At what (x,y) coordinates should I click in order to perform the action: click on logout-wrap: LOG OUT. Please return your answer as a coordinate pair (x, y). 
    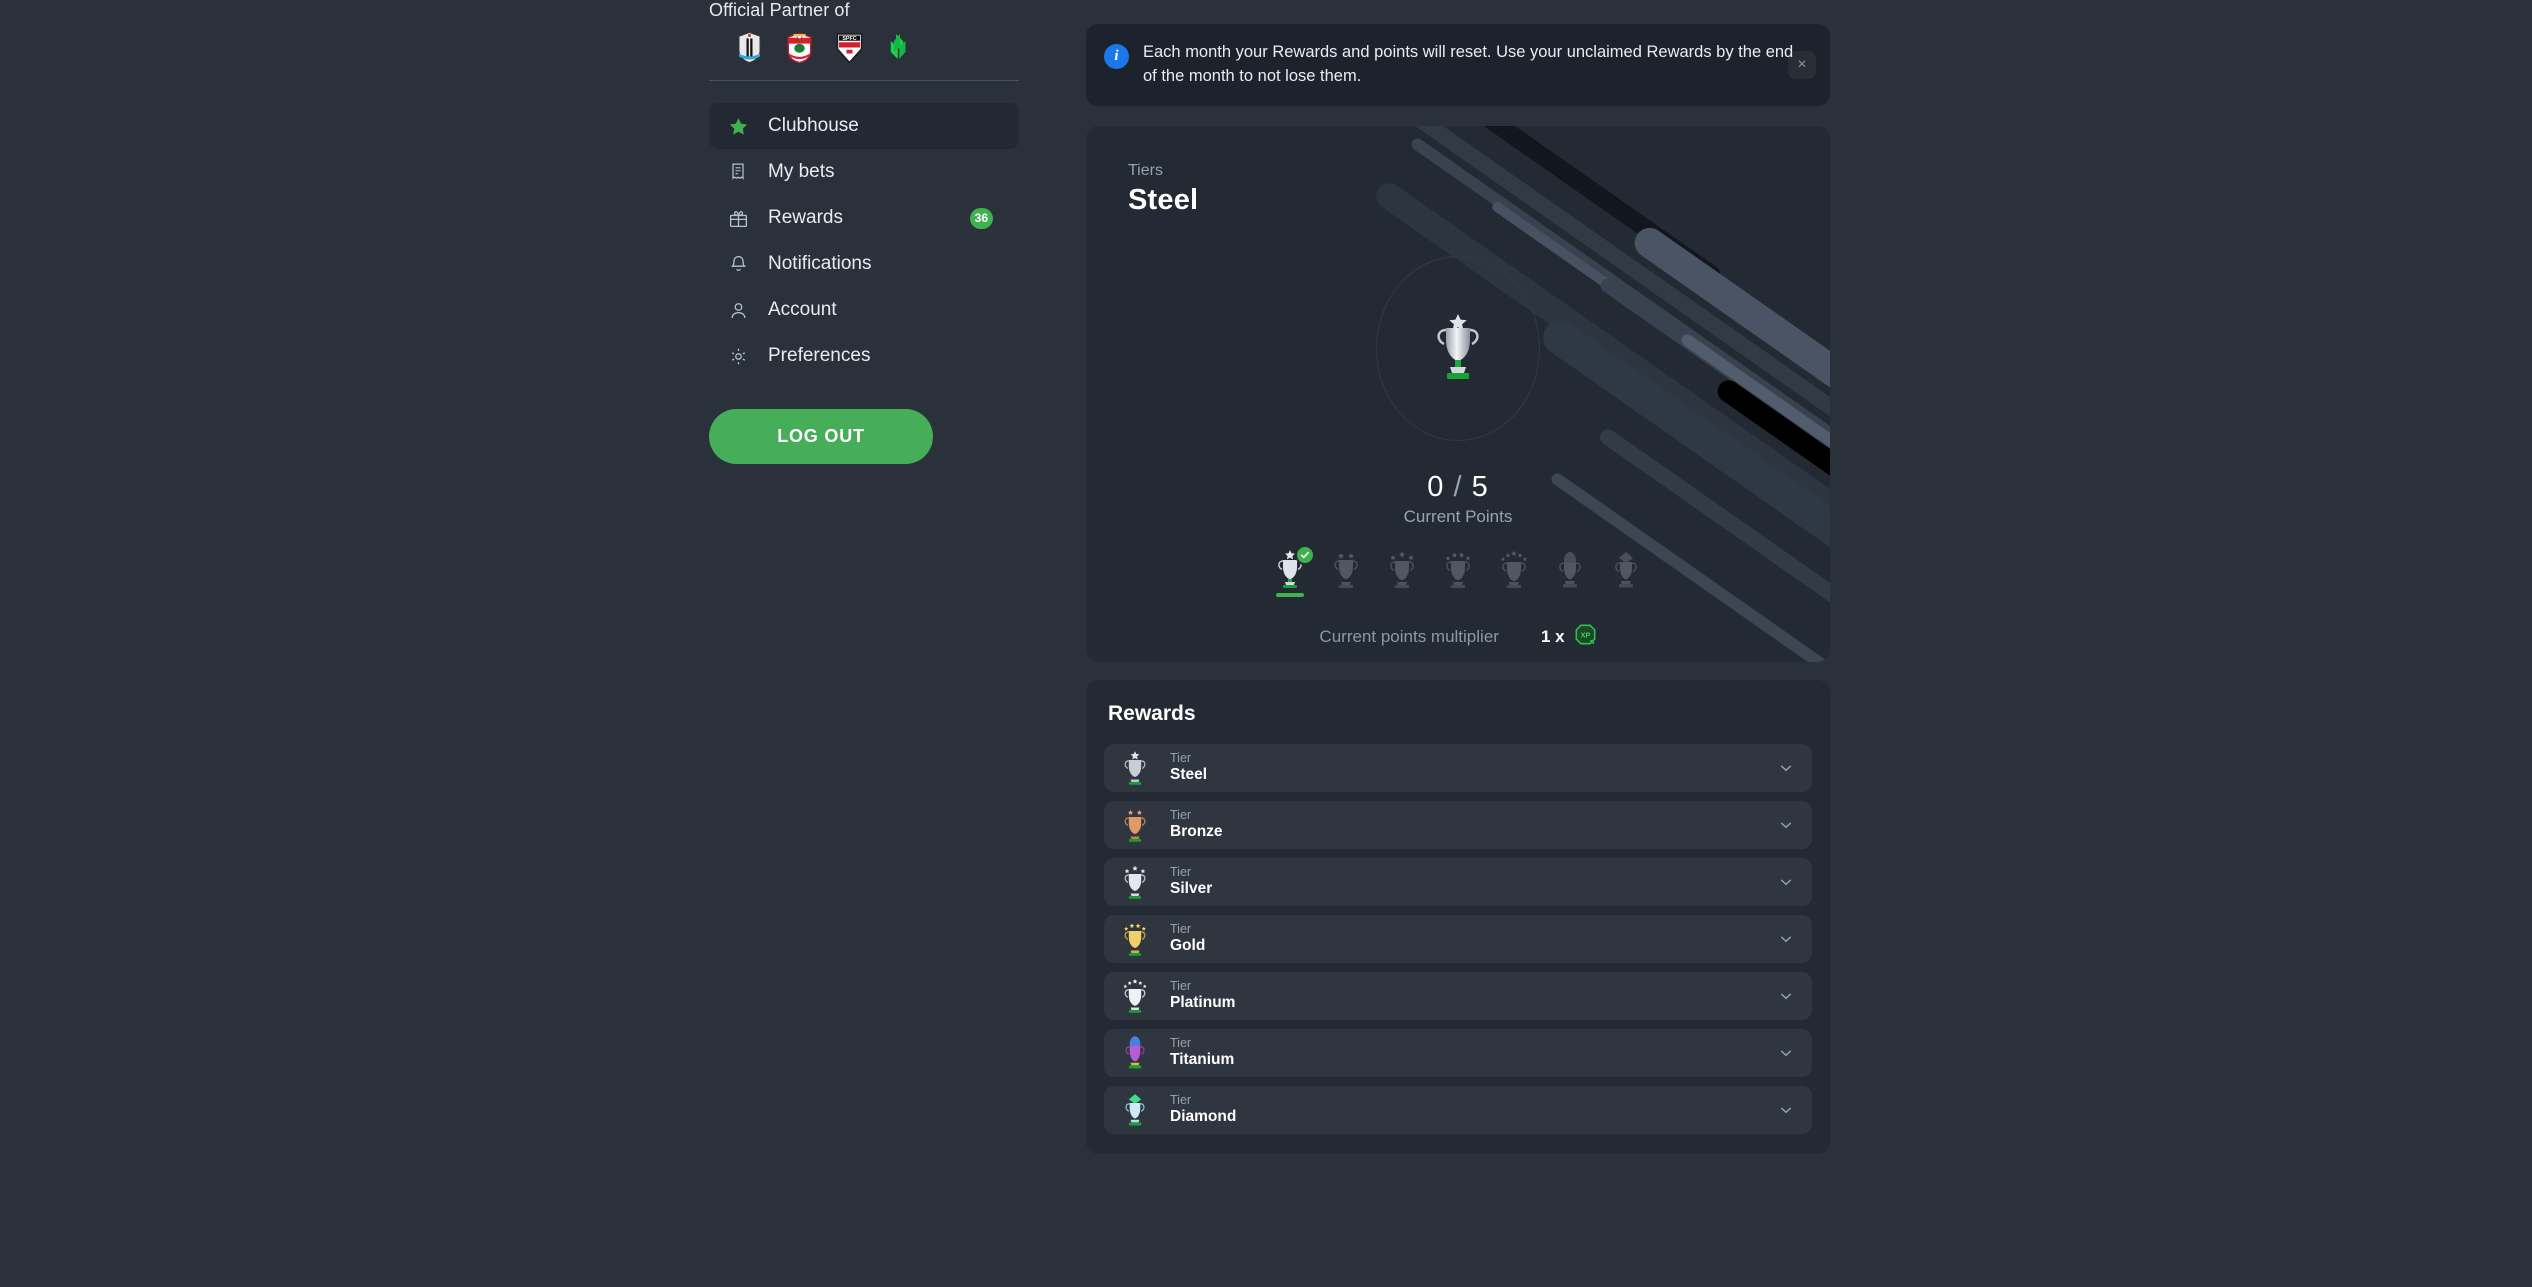
    Looking at the image, I should click on (864, 436).